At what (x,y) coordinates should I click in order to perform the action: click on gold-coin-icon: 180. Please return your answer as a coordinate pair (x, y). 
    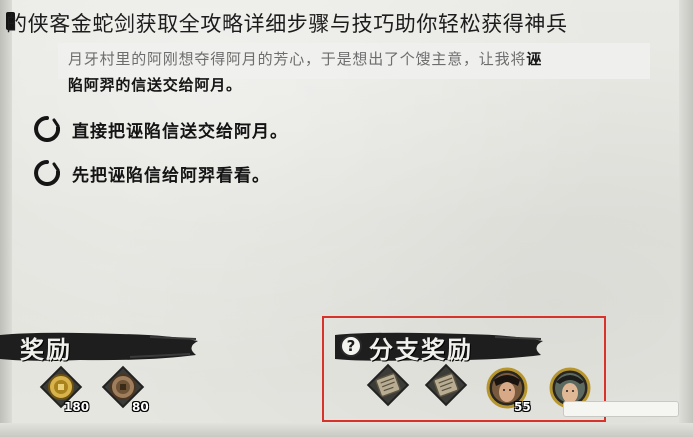
    Looking at the image, I should click on (63, 389).